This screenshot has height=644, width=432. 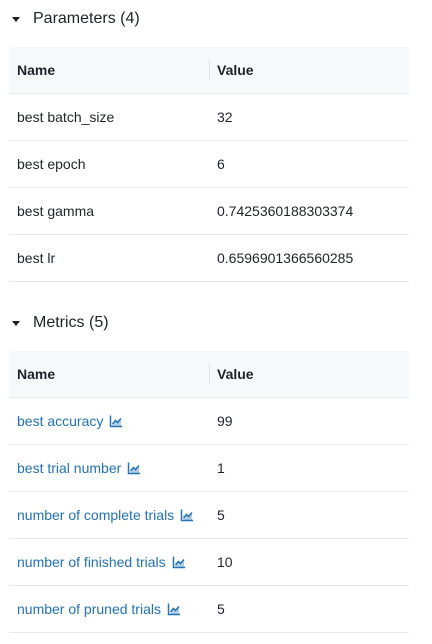 I want to click on metric-name-cell: best accuracy, so click(x=109, y=421).